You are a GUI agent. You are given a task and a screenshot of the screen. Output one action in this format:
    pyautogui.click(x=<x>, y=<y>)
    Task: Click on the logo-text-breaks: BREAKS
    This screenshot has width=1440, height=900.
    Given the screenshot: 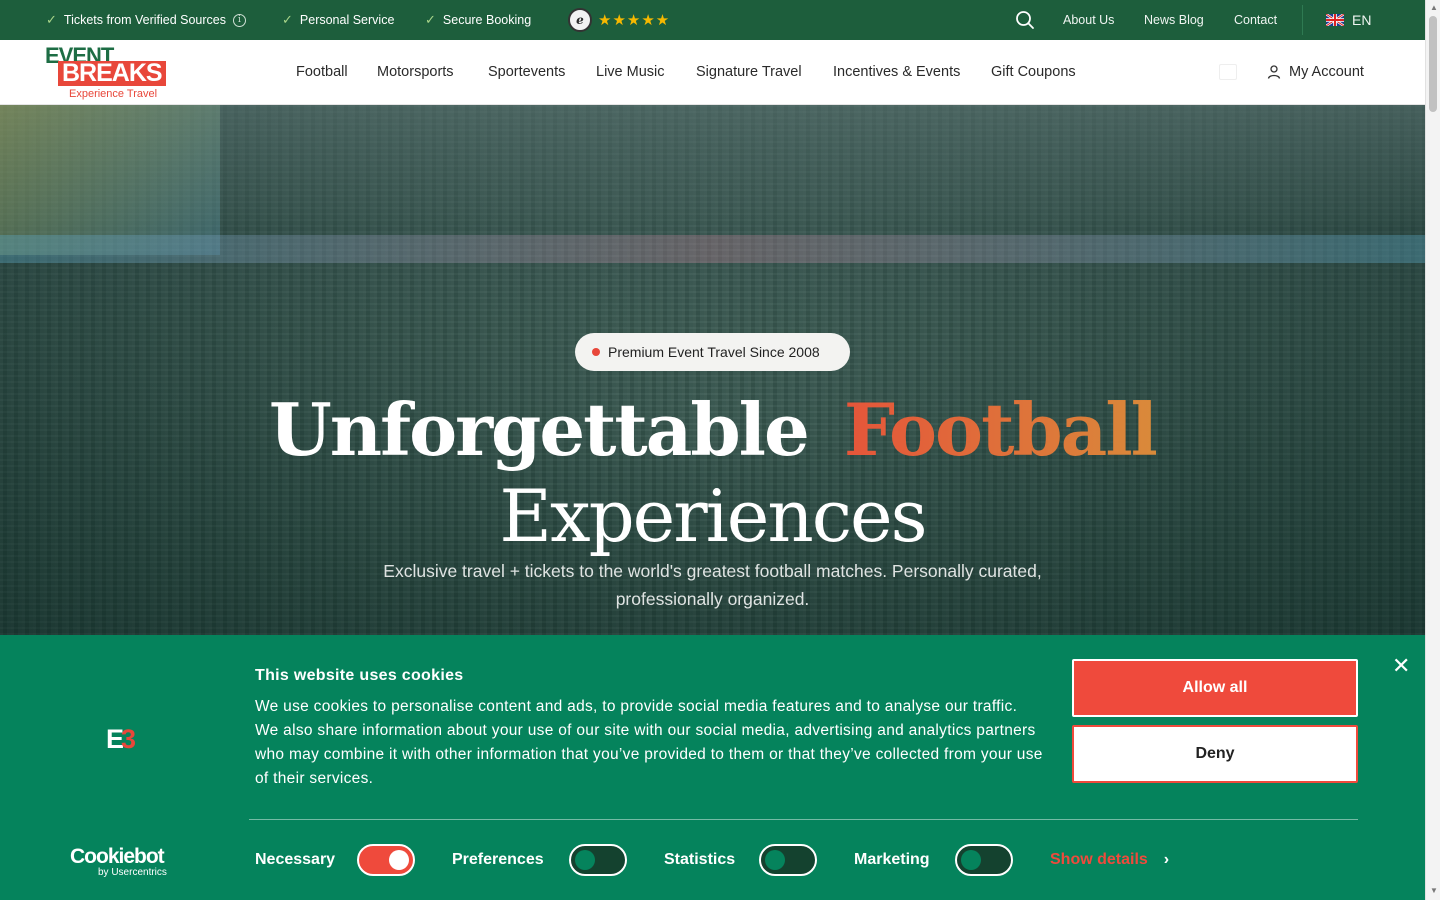 What is the action you would take?
    pyautogui.click(x=112, y=73)
    